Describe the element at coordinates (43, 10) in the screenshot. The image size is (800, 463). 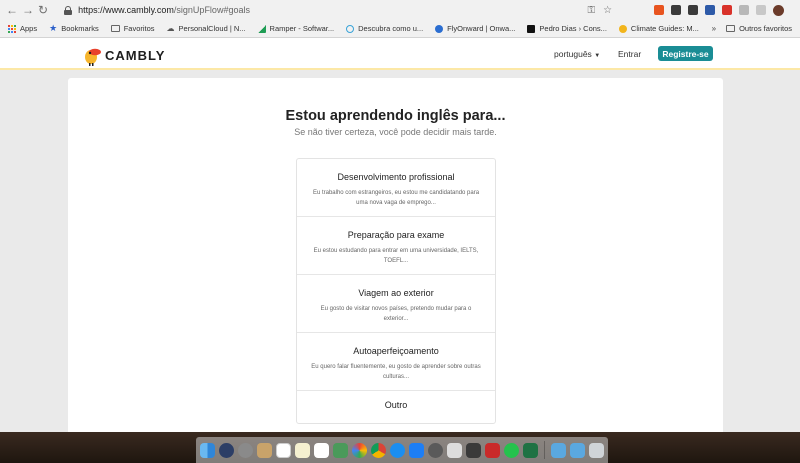
I see `reload-icon: ↻` at that location.